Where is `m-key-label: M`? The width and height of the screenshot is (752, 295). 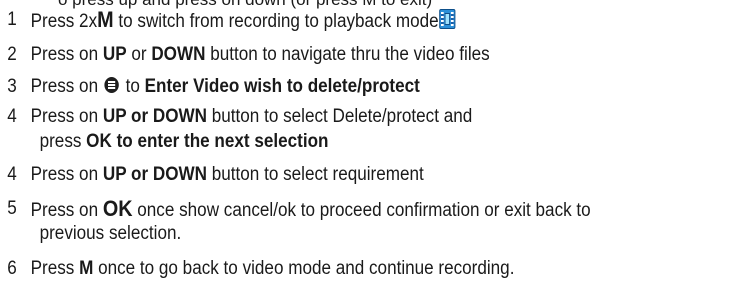 m-key-label: M is located at coordinates (105, 19).